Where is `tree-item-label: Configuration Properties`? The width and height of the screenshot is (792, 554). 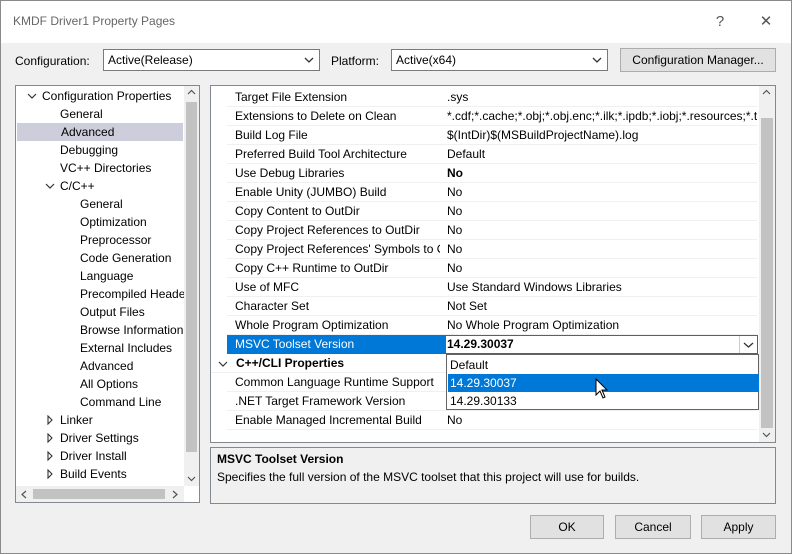 tree-item-label: Configuration Properties is located at coordinates (107, 96).